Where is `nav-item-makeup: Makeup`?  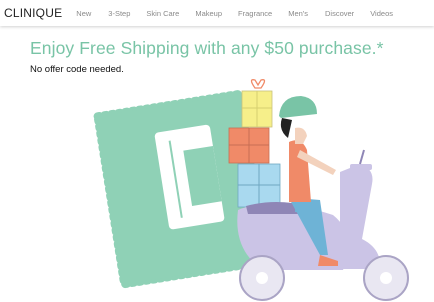
nav-item-makeup: Makeup is located at coordinates (208, 13).